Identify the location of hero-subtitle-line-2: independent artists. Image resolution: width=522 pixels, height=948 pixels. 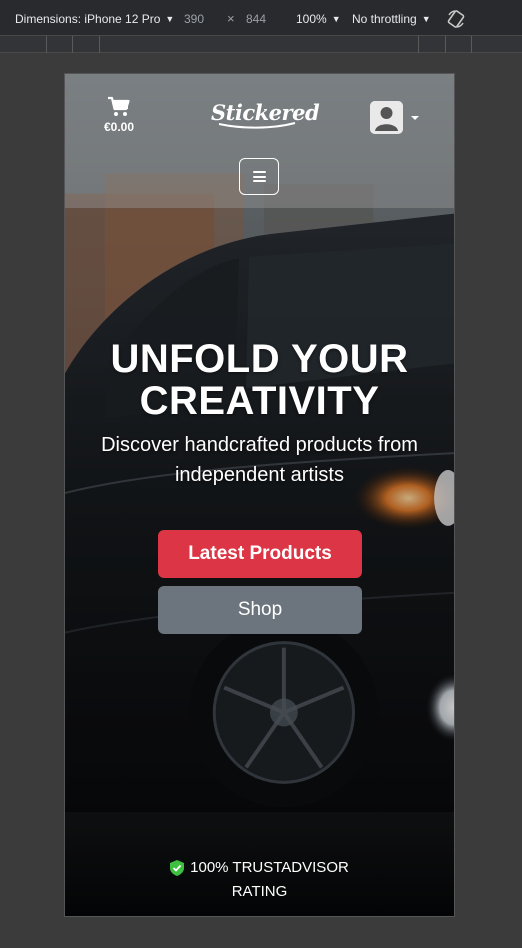
(259, 475).